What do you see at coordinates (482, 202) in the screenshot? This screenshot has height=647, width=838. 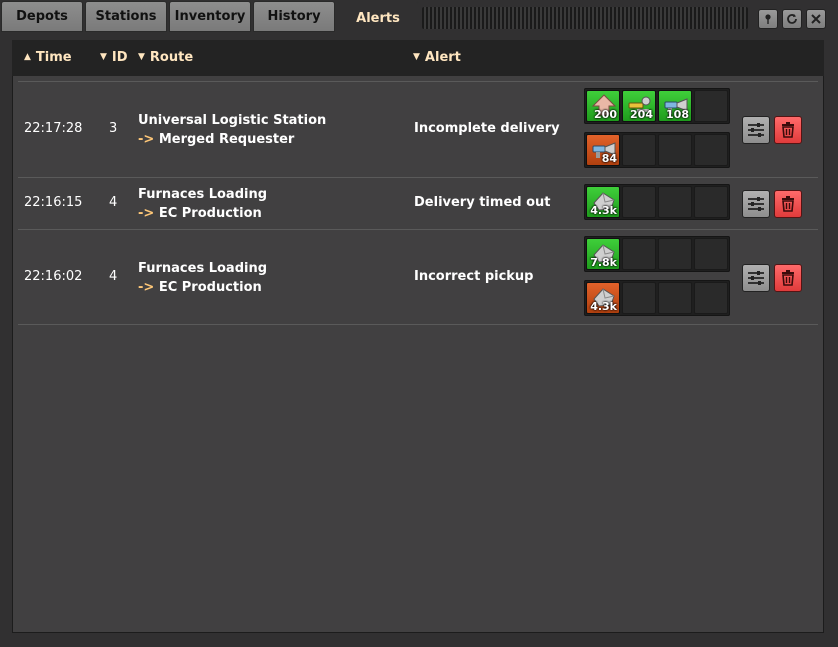 I see `alert-message: Delivery timed out` at bounding box center [482, 202].